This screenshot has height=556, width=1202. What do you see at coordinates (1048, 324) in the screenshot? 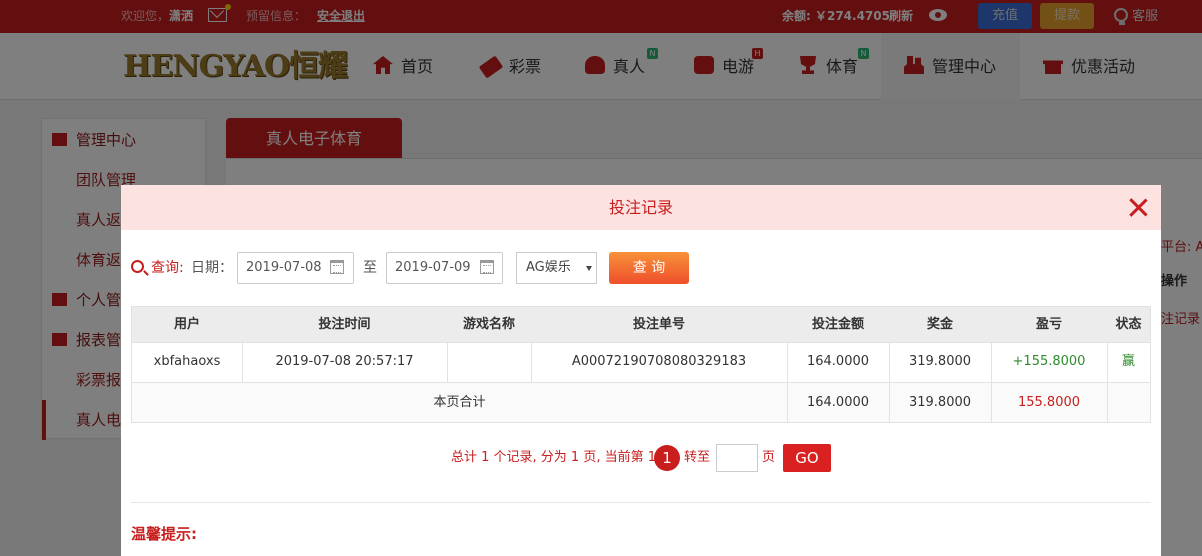
I see `col-profit-loss: 盈亏` at bounding box center [1048, 324].